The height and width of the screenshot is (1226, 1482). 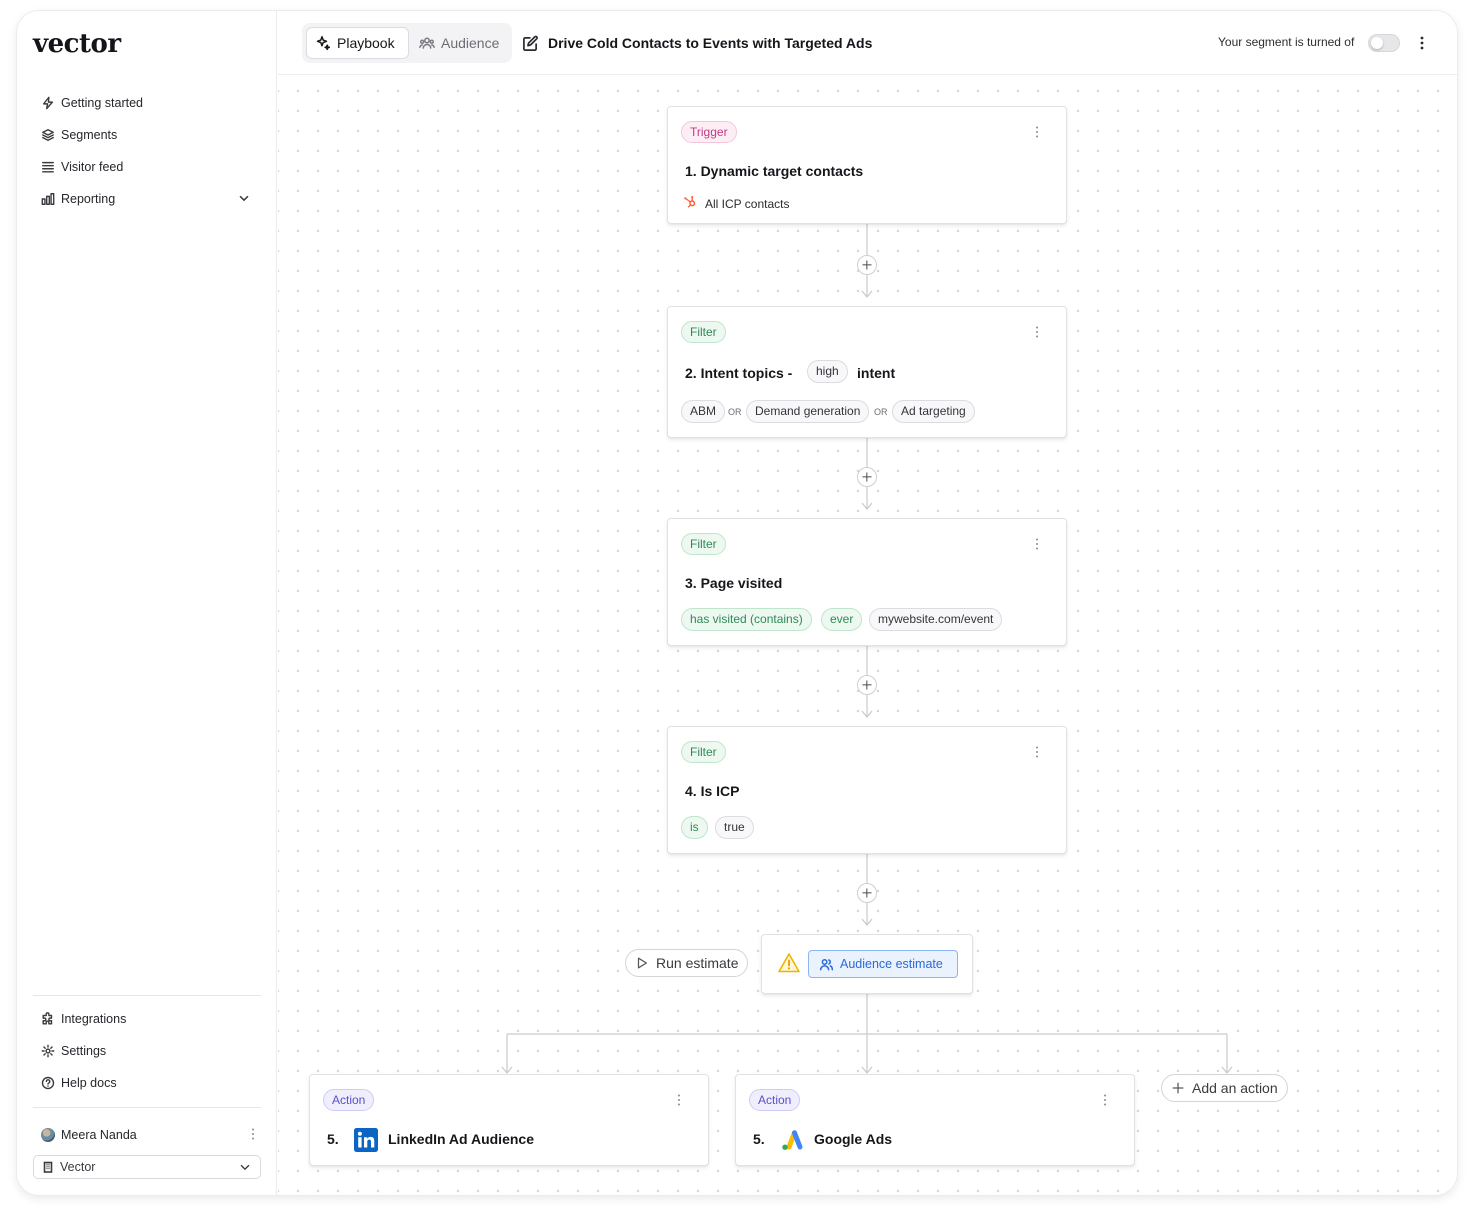 I want to click on help-circle-icon, so click(x=48, y=1083).